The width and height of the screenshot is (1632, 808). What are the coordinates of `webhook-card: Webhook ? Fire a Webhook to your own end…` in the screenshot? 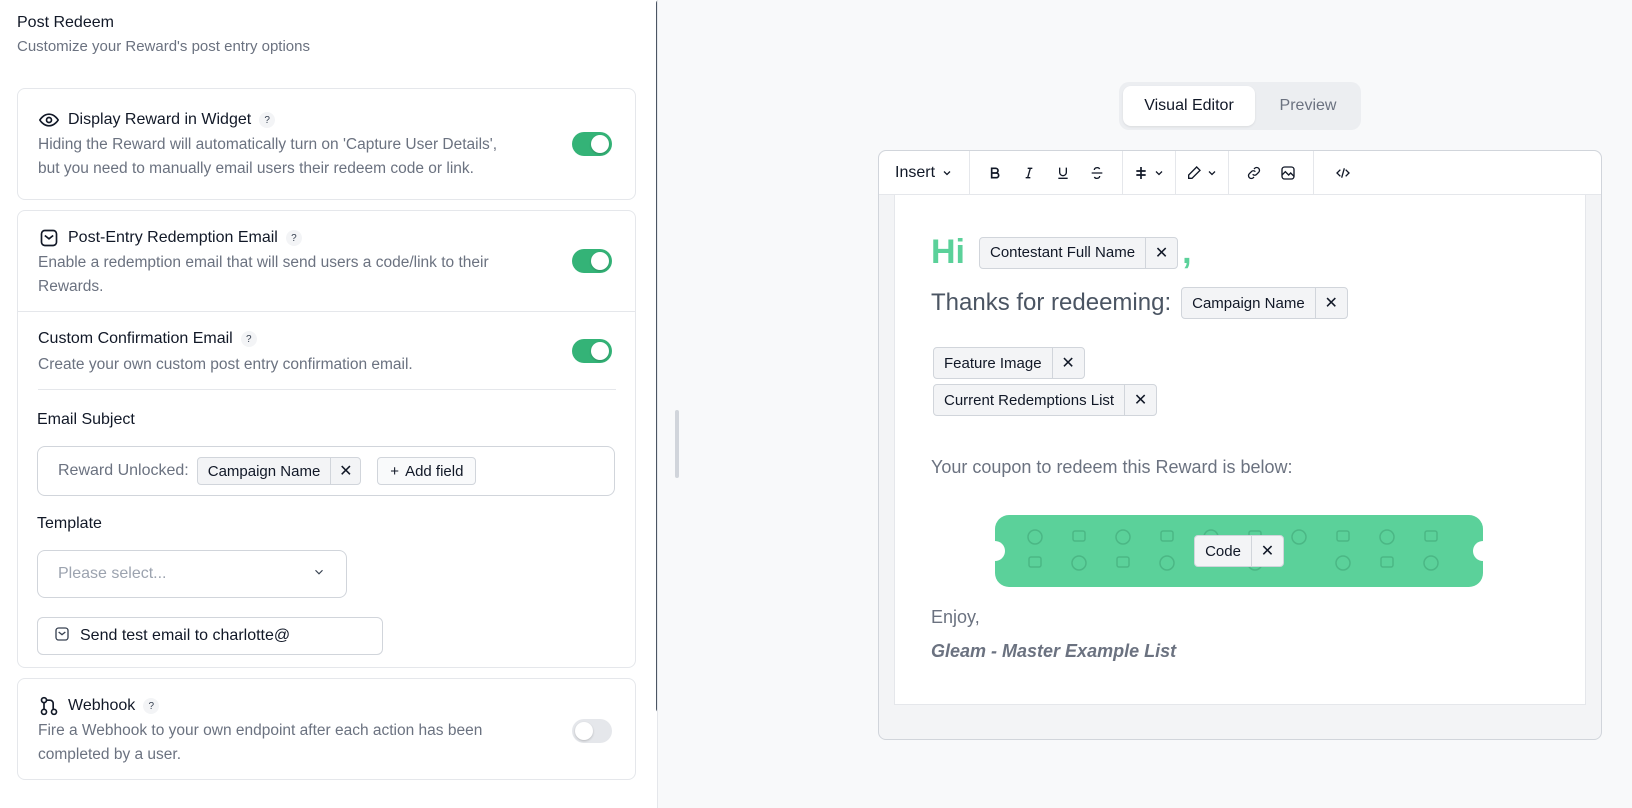 It's located at (326, 729).